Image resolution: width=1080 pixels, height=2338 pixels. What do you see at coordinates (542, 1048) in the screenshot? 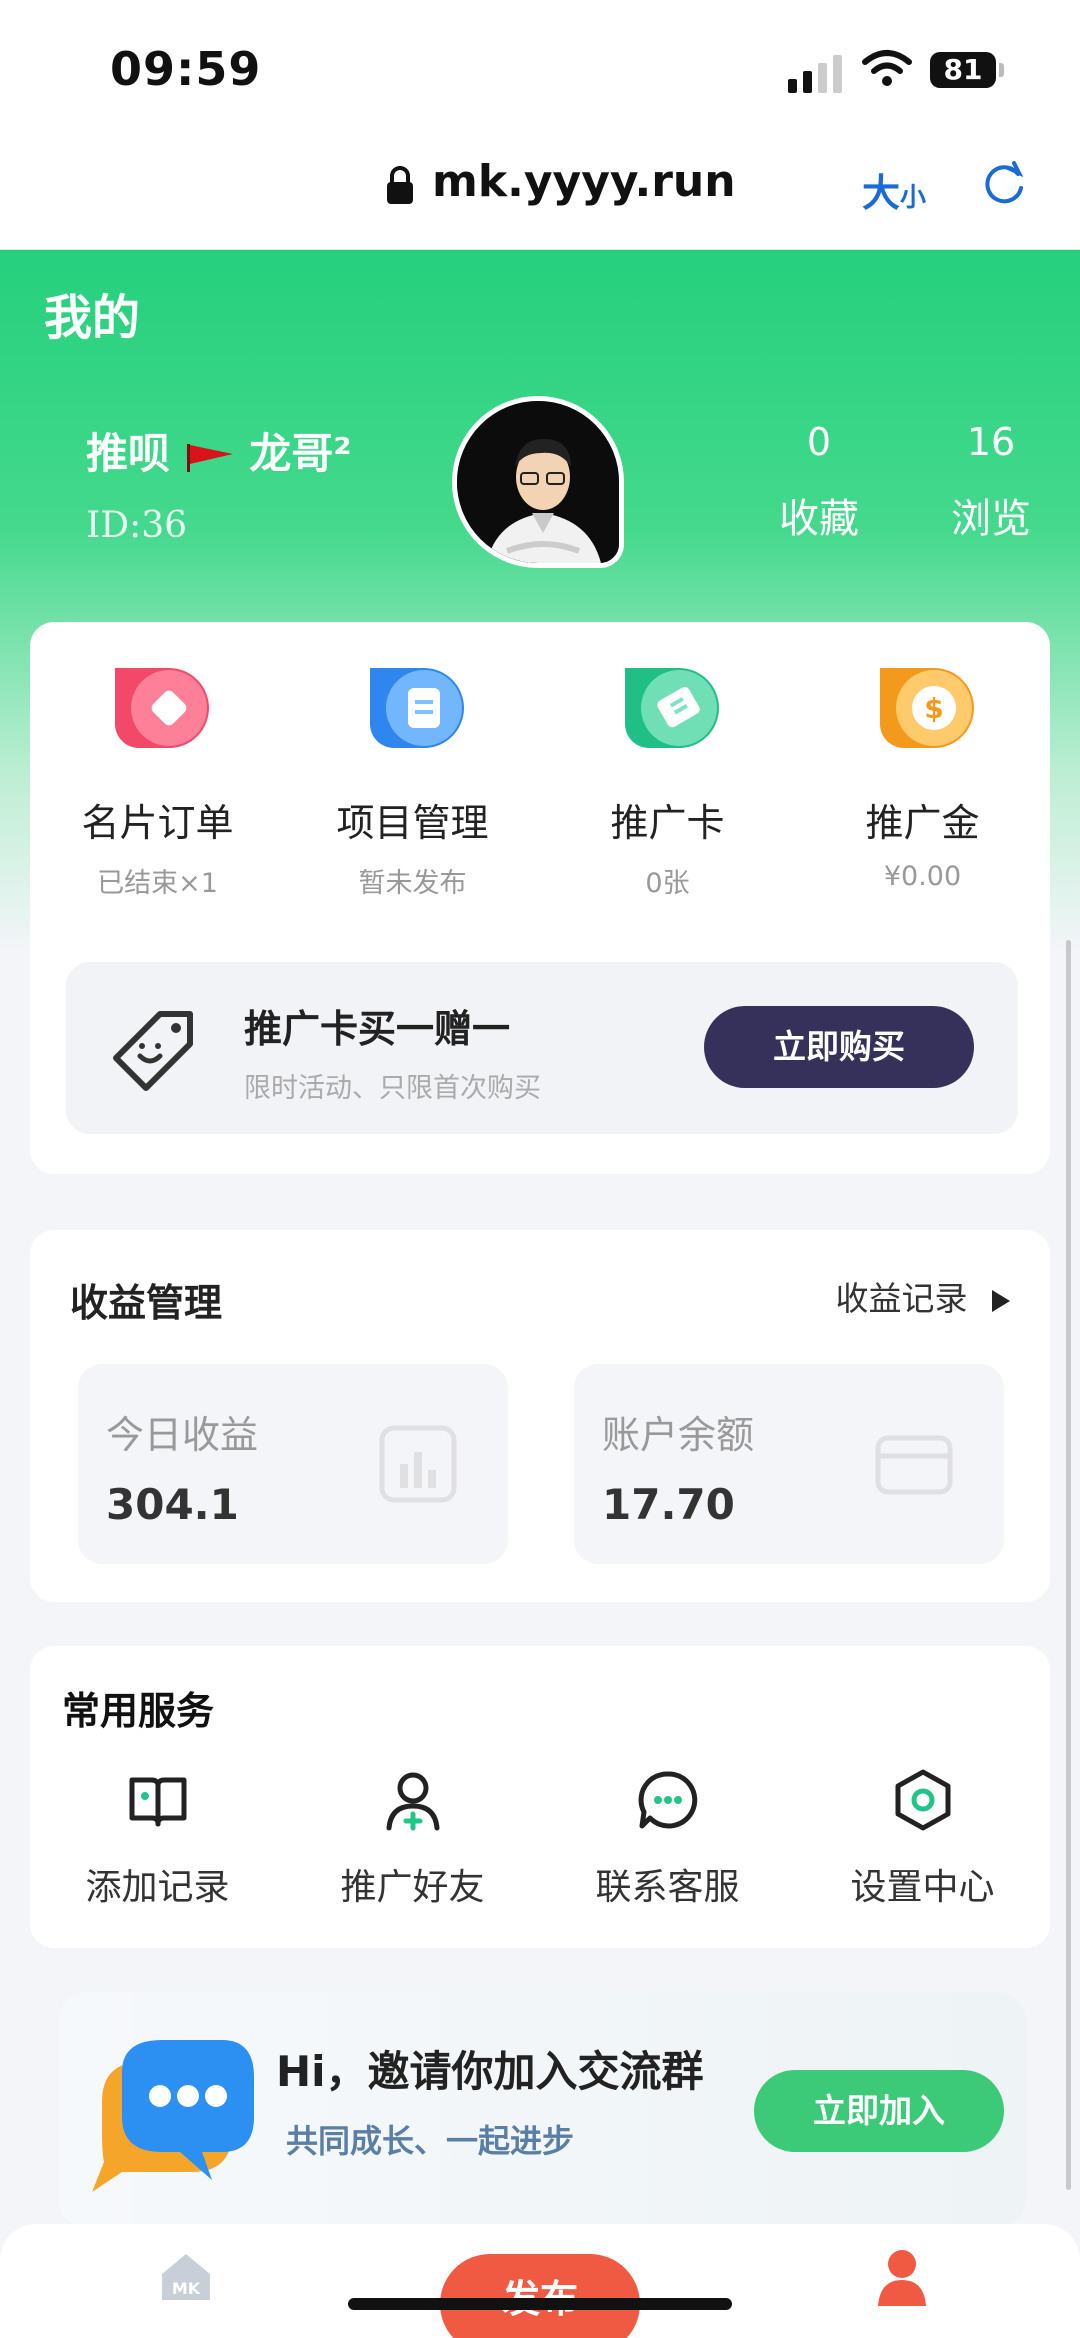
I see `promo-banner: 推广卡买一赠一 限时活动、只限首次购买 立即购买` at bounding box center [542, 1048].